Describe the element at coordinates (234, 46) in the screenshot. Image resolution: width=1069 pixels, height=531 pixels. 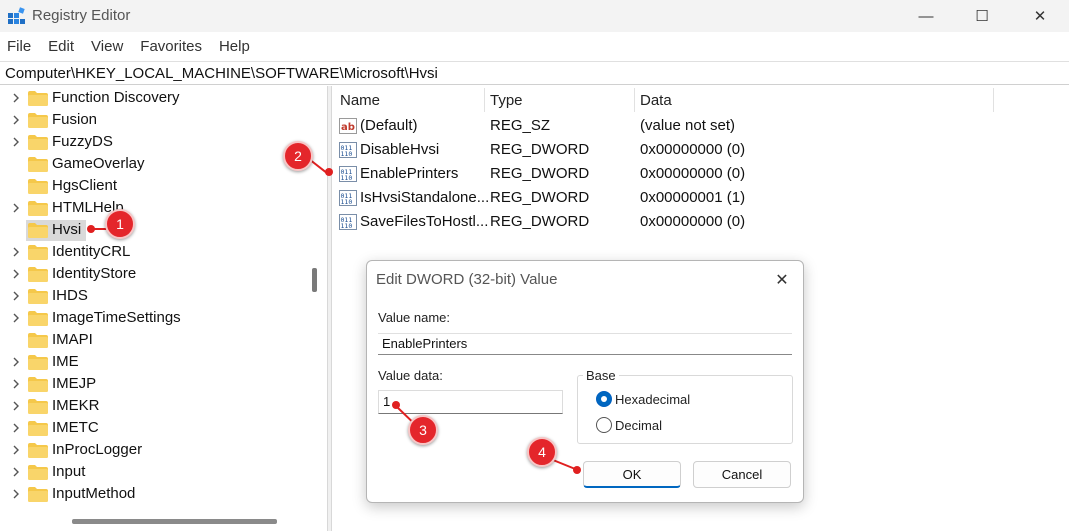
I see `menu-help: Help` at that location.